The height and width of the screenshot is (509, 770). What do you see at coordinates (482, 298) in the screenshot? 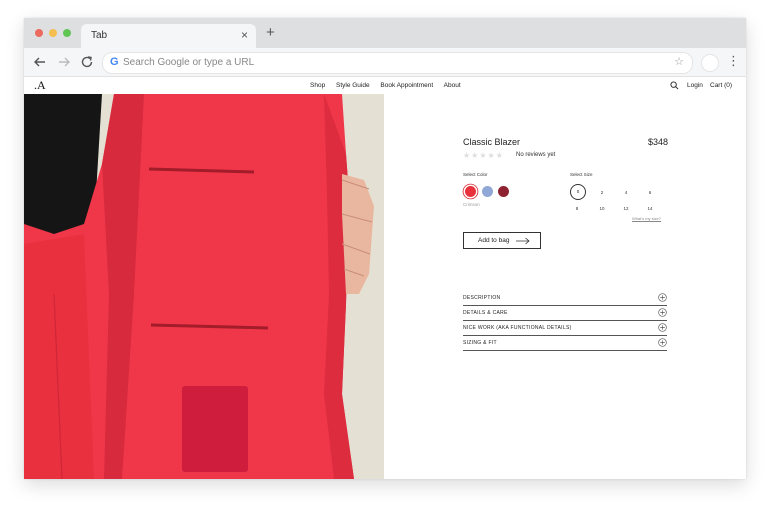
I see `accordion-label: DESCRIPTION` at bounding box center [482, 298].